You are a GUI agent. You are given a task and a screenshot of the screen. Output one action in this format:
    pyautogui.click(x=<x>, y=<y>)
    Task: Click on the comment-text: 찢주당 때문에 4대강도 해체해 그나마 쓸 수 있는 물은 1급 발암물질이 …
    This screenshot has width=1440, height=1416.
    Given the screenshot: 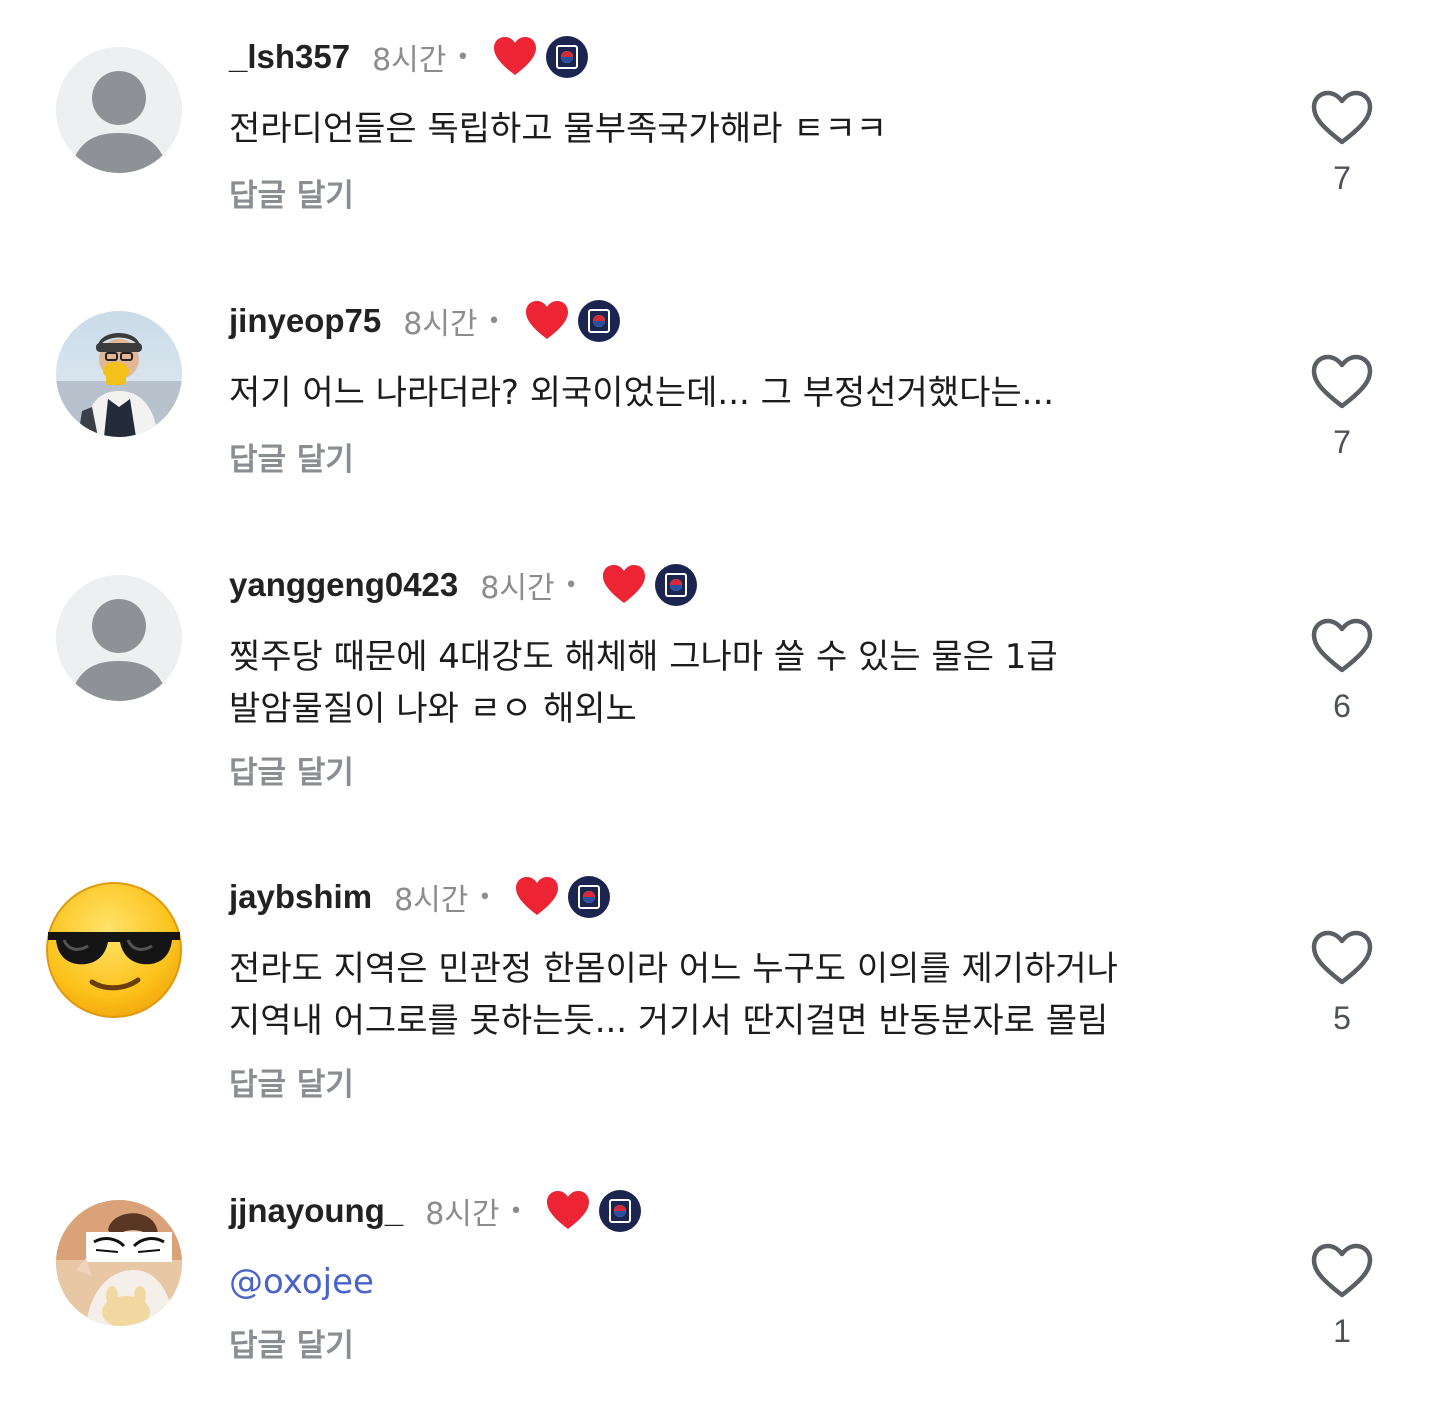 What is the action you would take?
    pyautogui.click(x=643, y=683)
    